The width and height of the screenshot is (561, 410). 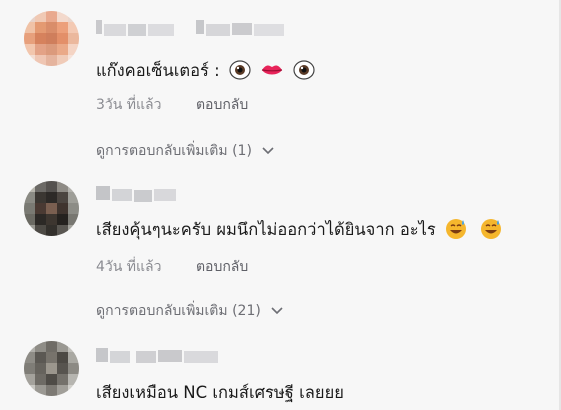 I want to click on view-more-replies-label: ดูการตอบกลับเพิ่มเติม (1), so click(x=174, y=151).